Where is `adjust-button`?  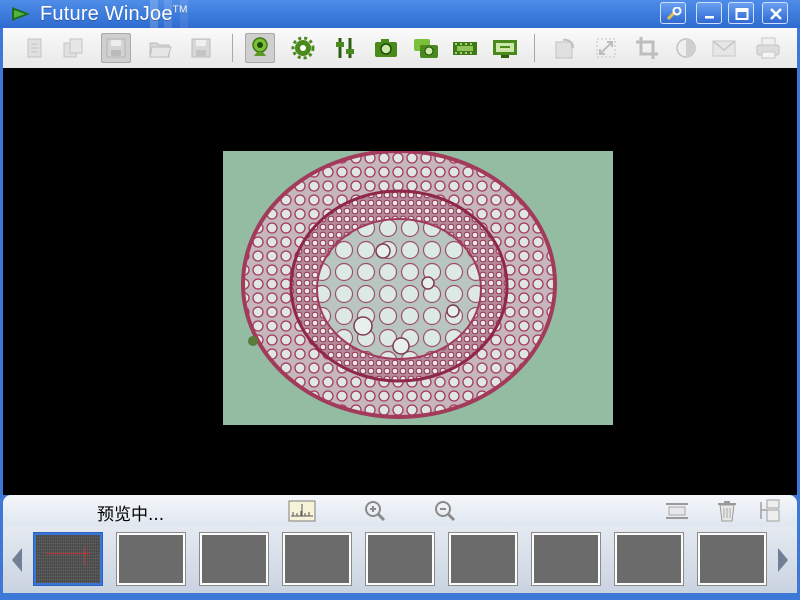
adjust-button is located at coordinates (345, 48).